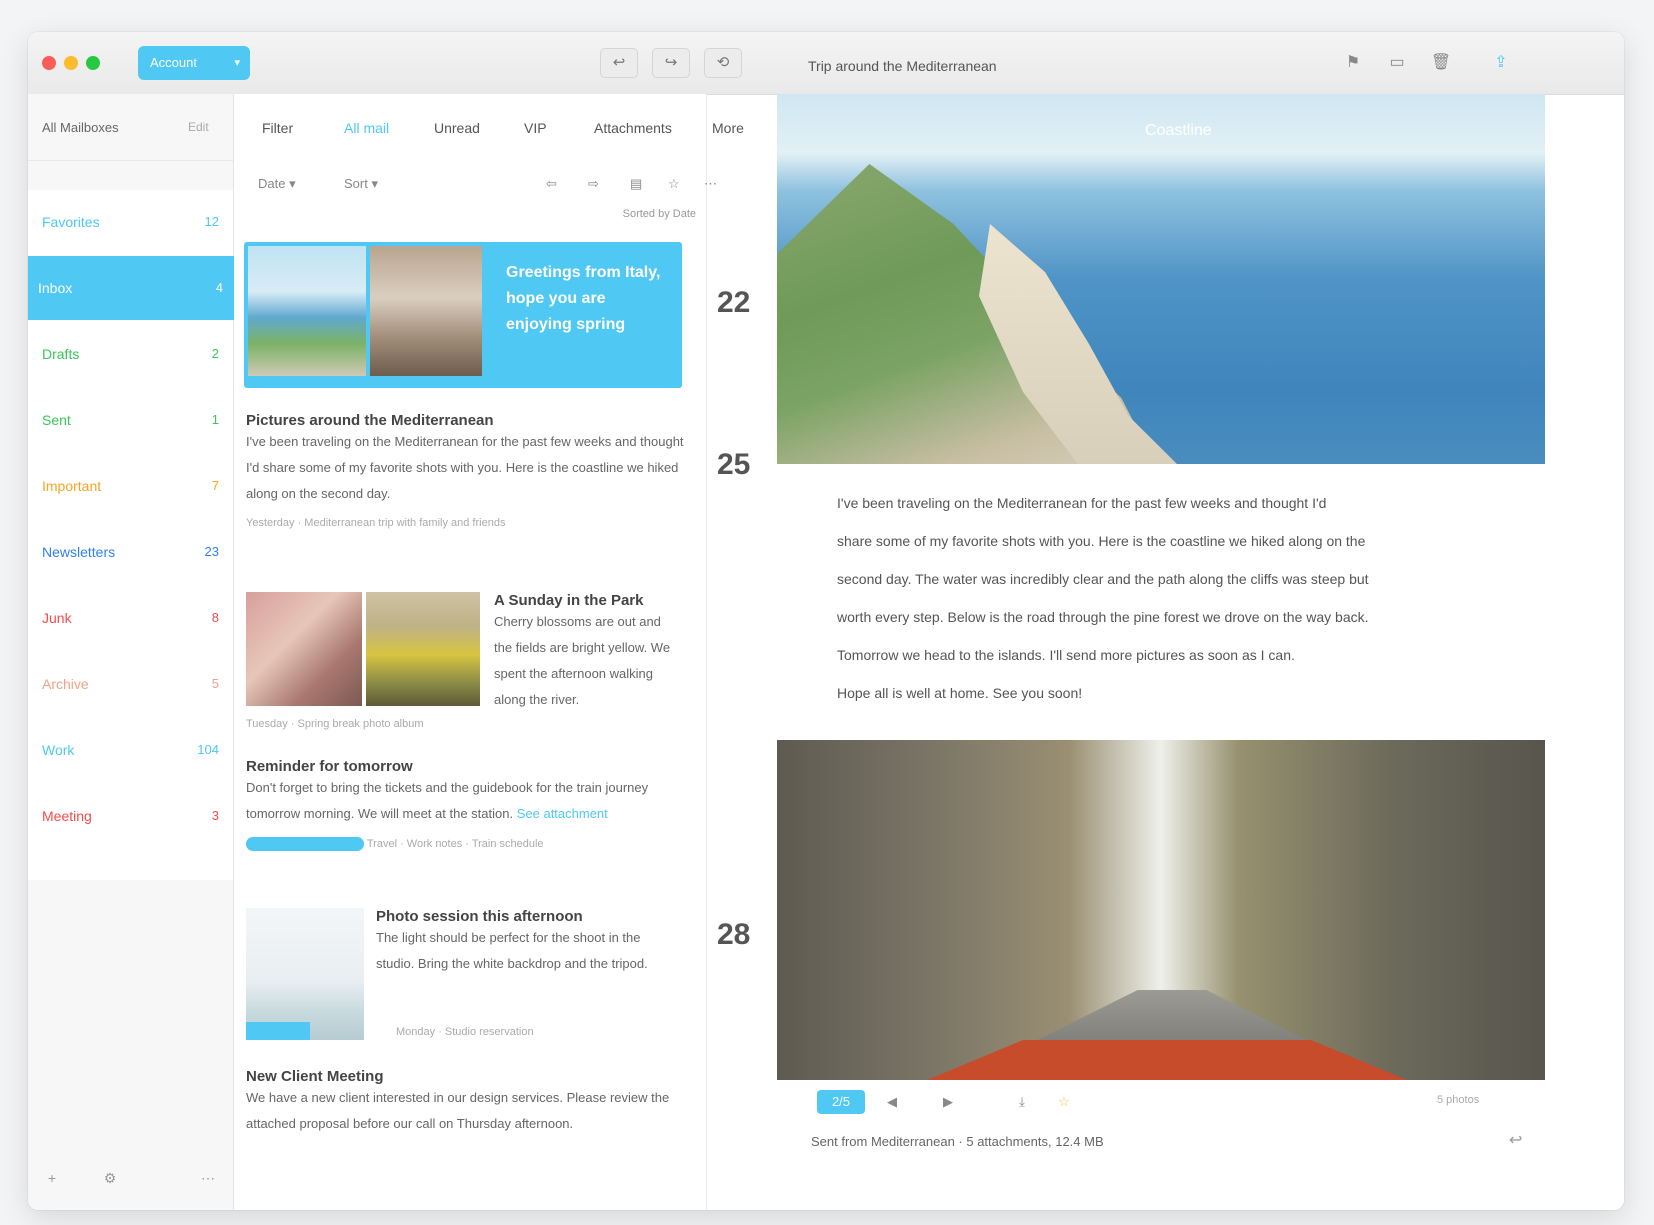 The width and height of the screenshot is (1654, 1225). I want to click on attachment-link: See attachment, so click(562, 813).